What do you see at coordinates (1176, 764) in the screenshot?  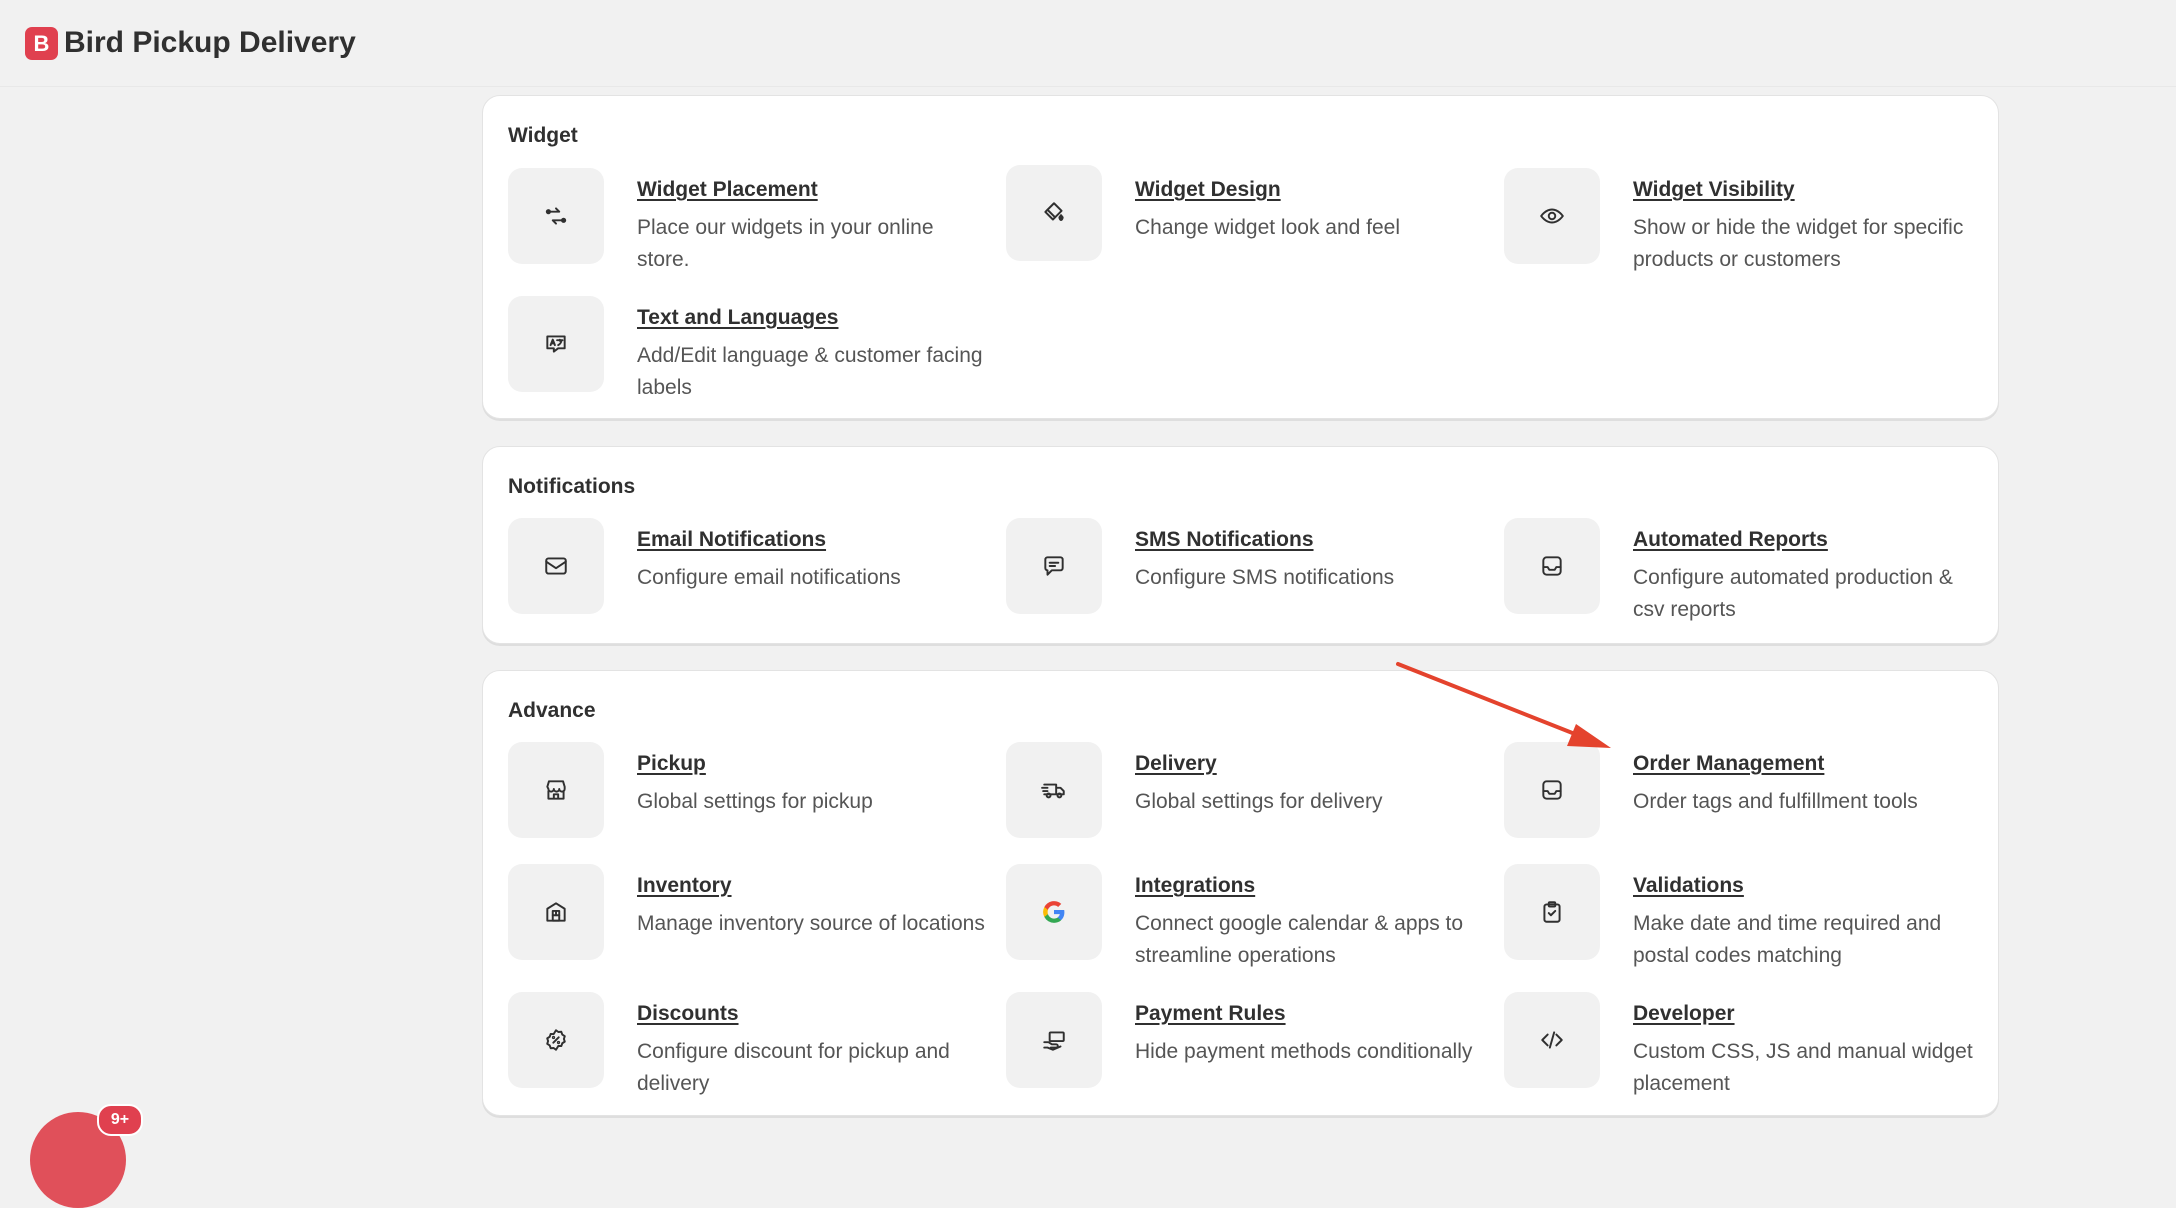 I see `delivery-link: Delivery` at bounding box center [1176, 764].